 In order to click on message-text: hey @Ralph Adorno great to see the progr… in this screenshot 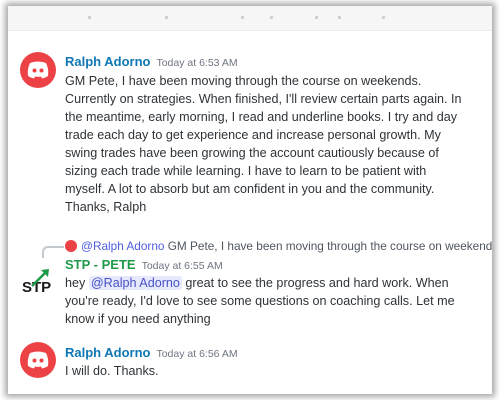, I will do `click(260, 301)`.